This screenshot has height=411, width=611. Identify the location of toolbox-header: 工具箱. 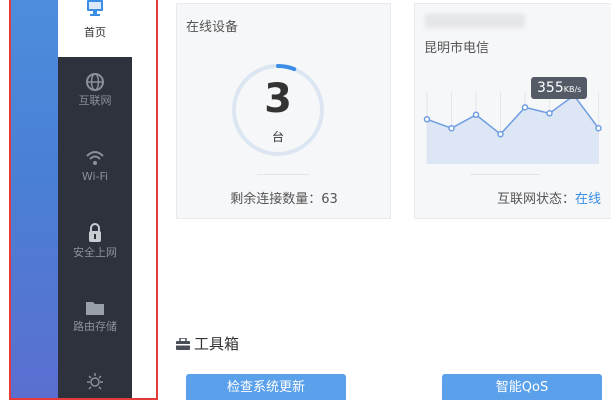
(207, 343).